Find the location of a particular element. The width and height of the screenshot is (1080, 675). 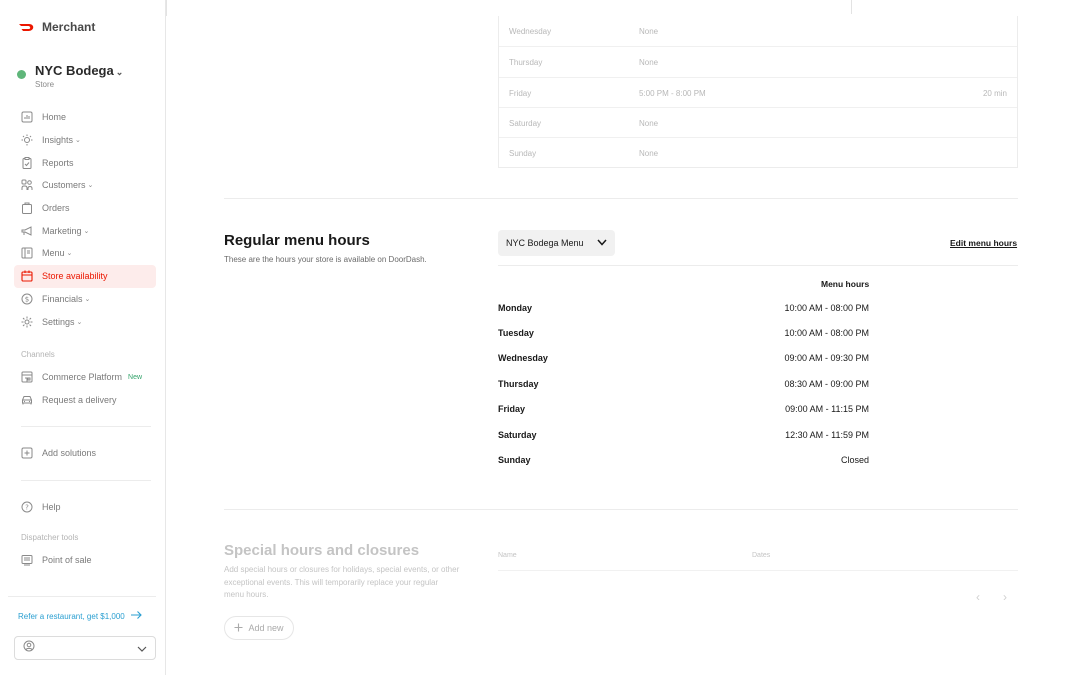

table-row: Thursday 08:30 AM - 09:00 PM is located at coordinates (683, 386).